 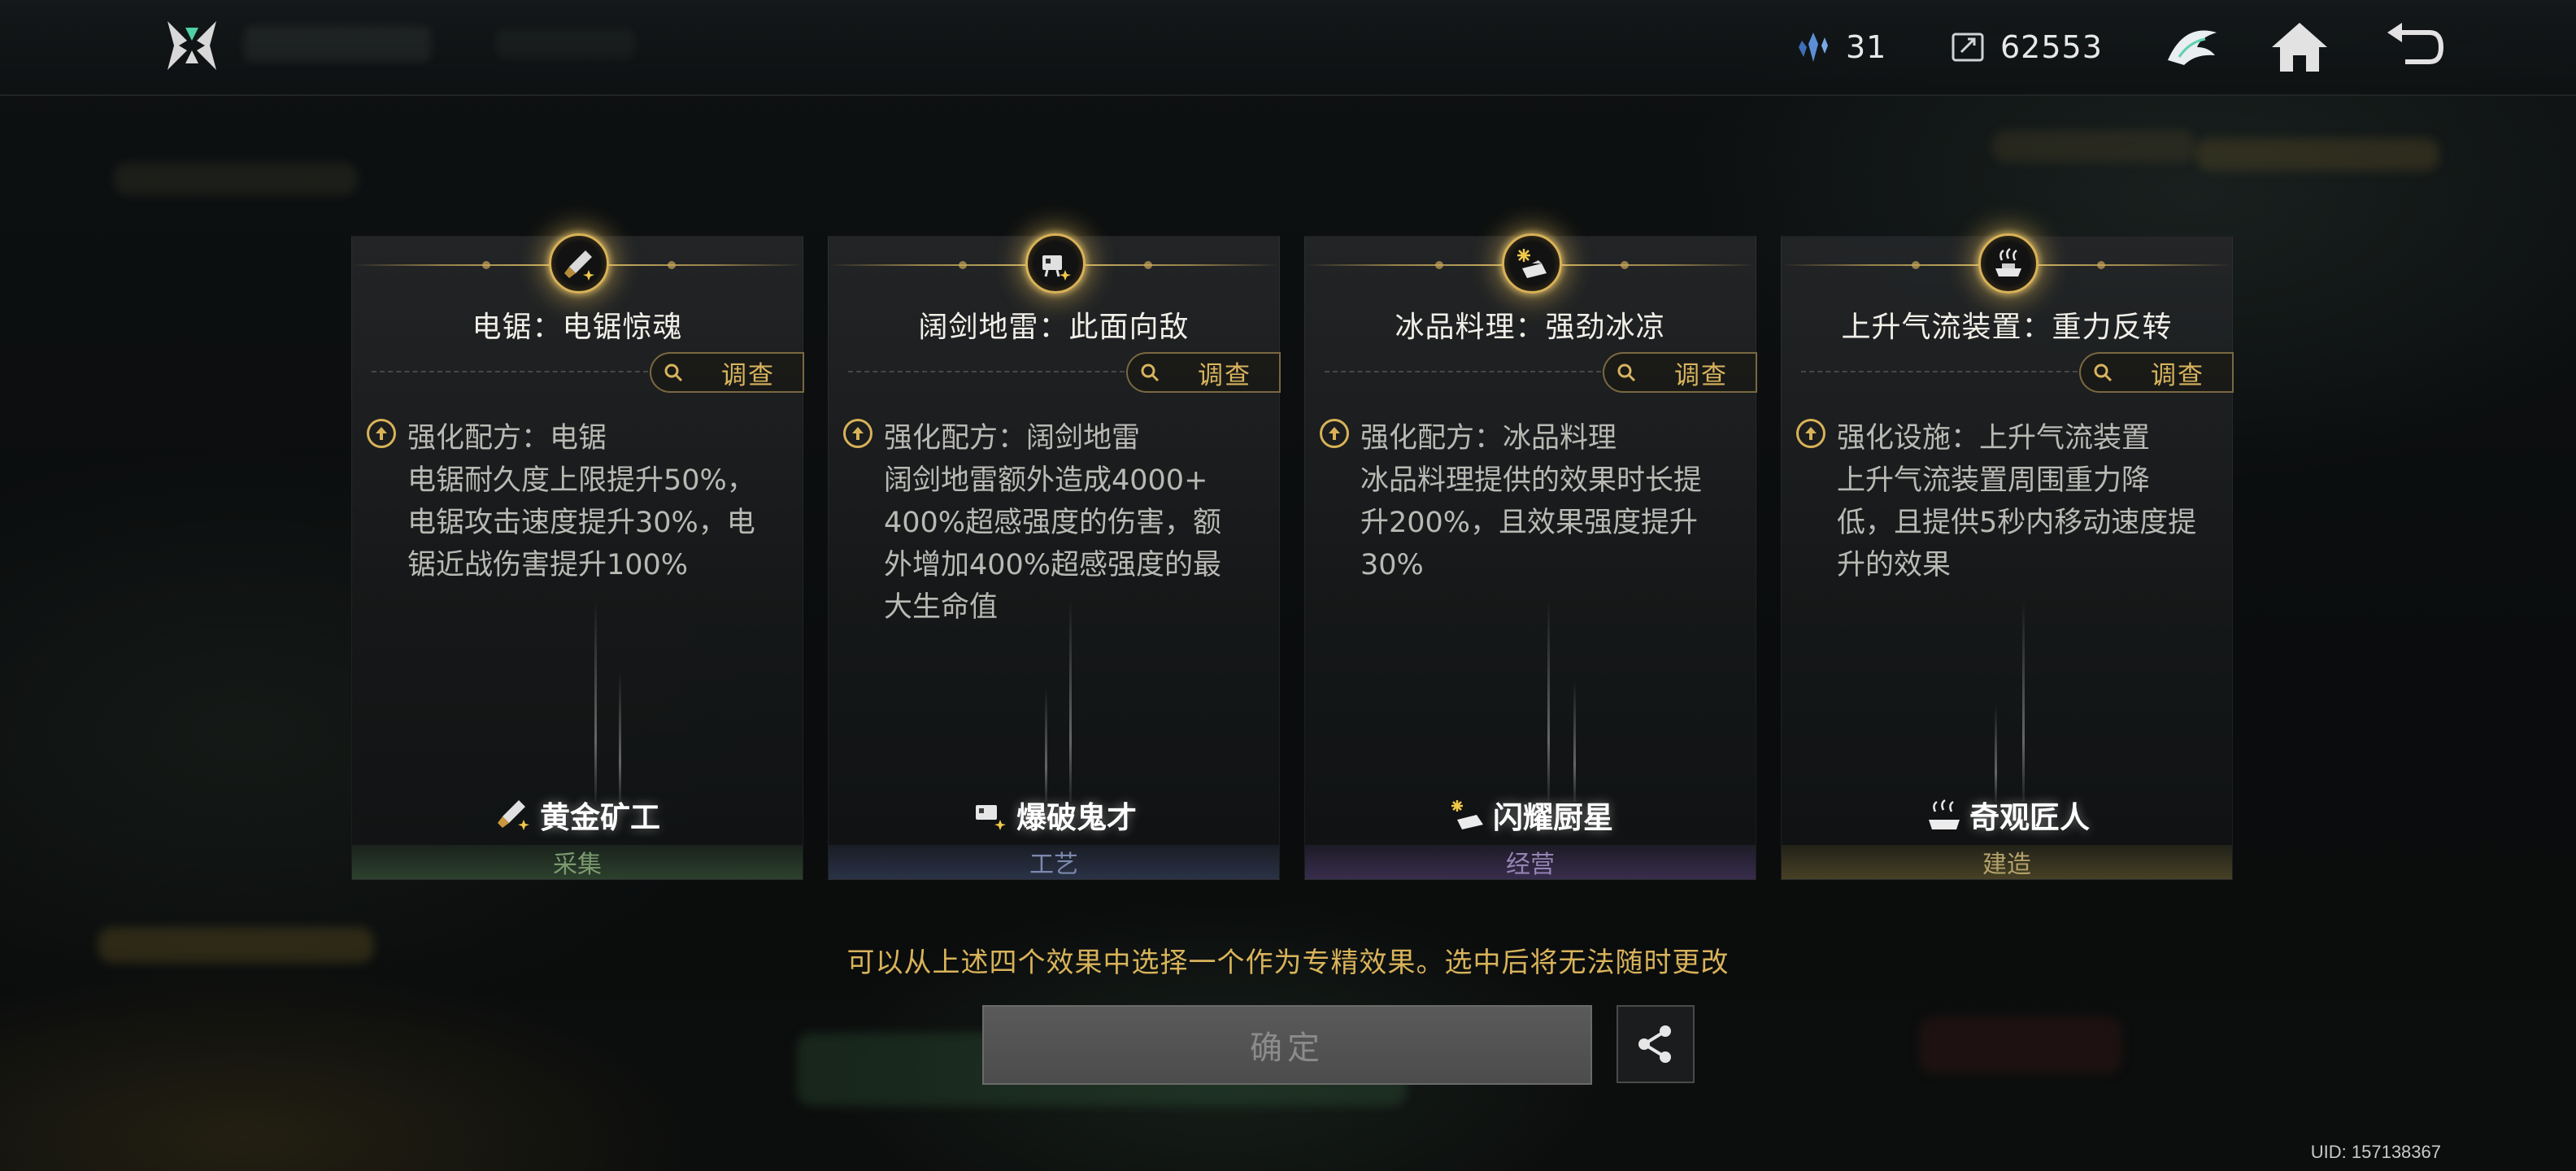 I want to click on role-title: 奇观匠人, so click(x=2007, y=815).